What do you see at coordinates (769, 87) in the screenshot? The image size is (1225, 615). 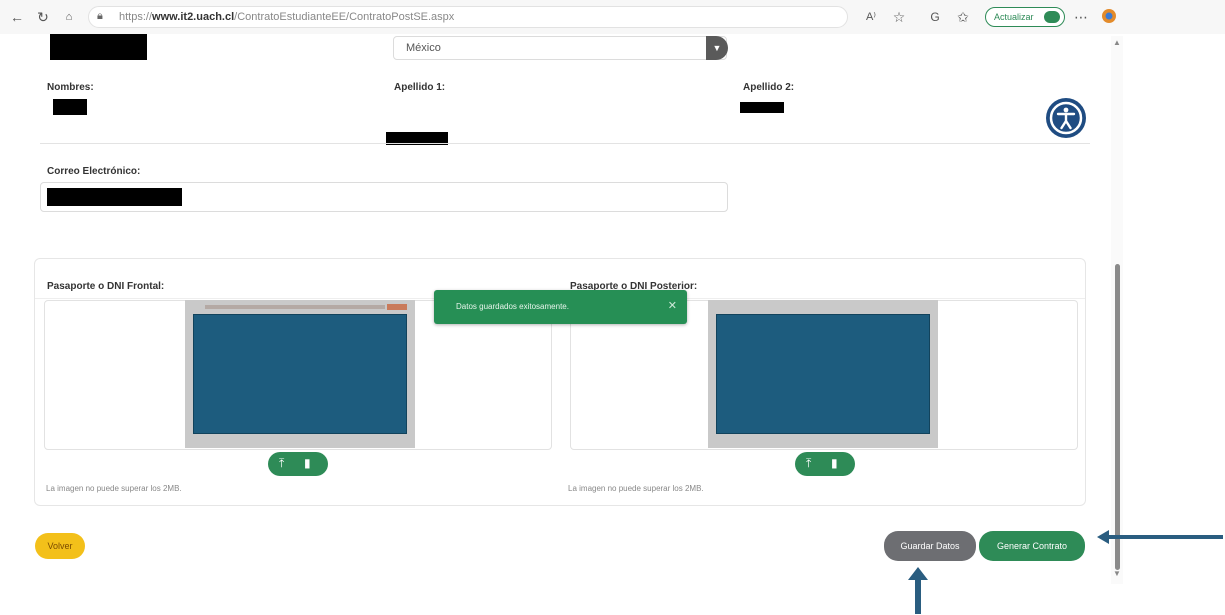 I see `apellido2-label: Apellido 2:` at bounding box center [769, 87].